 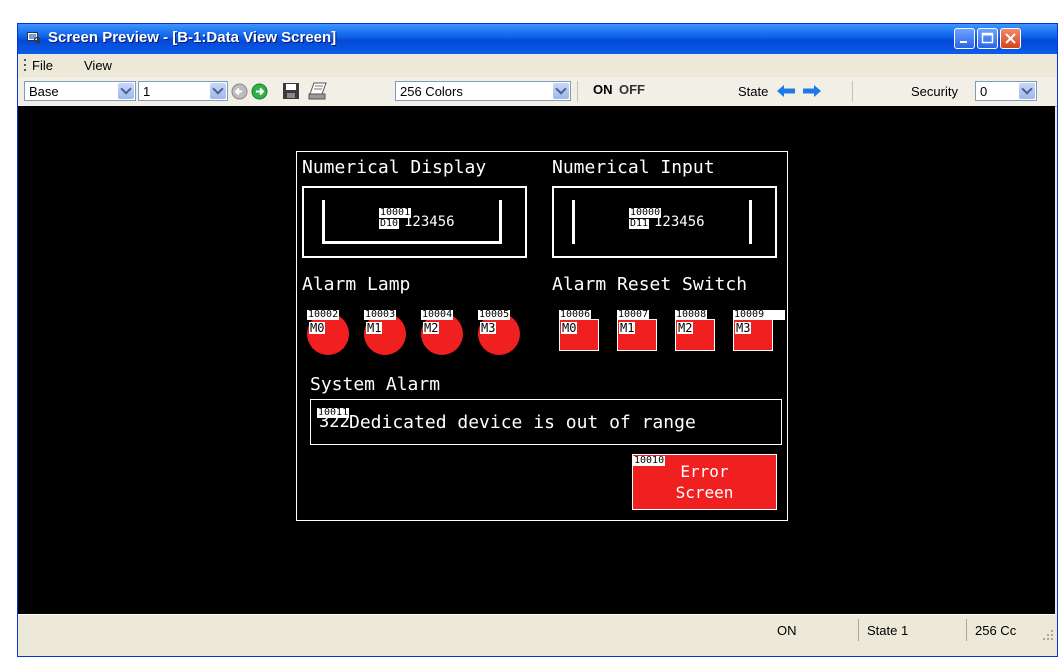 I want to click on alarm-reset-switch-device: M1, so click(x=627, y=328).